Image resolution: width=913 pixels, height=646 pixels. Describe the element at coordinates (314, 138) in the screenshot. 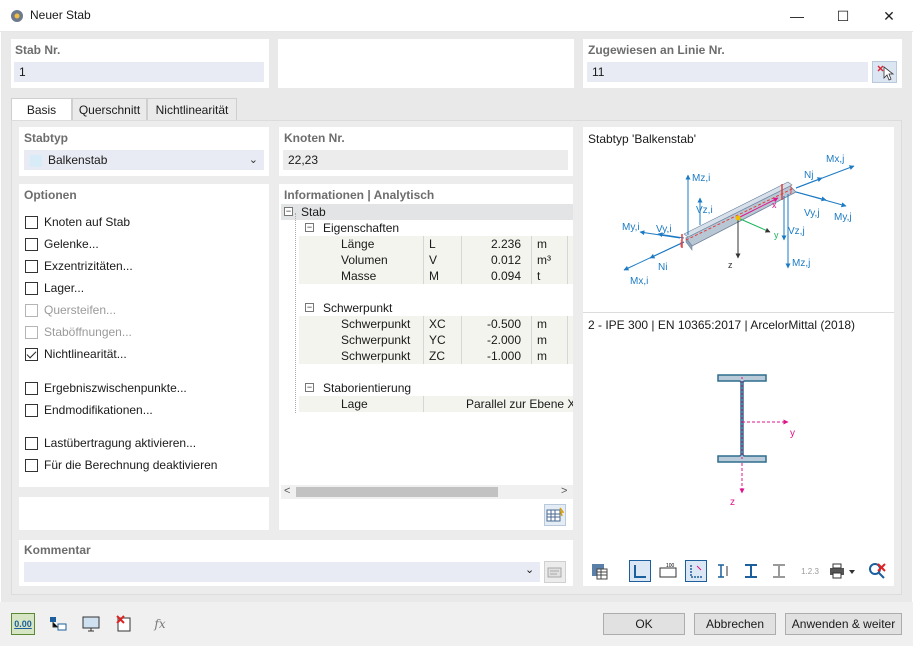

I see `knoten-label: Knoten Nr.` at that location.